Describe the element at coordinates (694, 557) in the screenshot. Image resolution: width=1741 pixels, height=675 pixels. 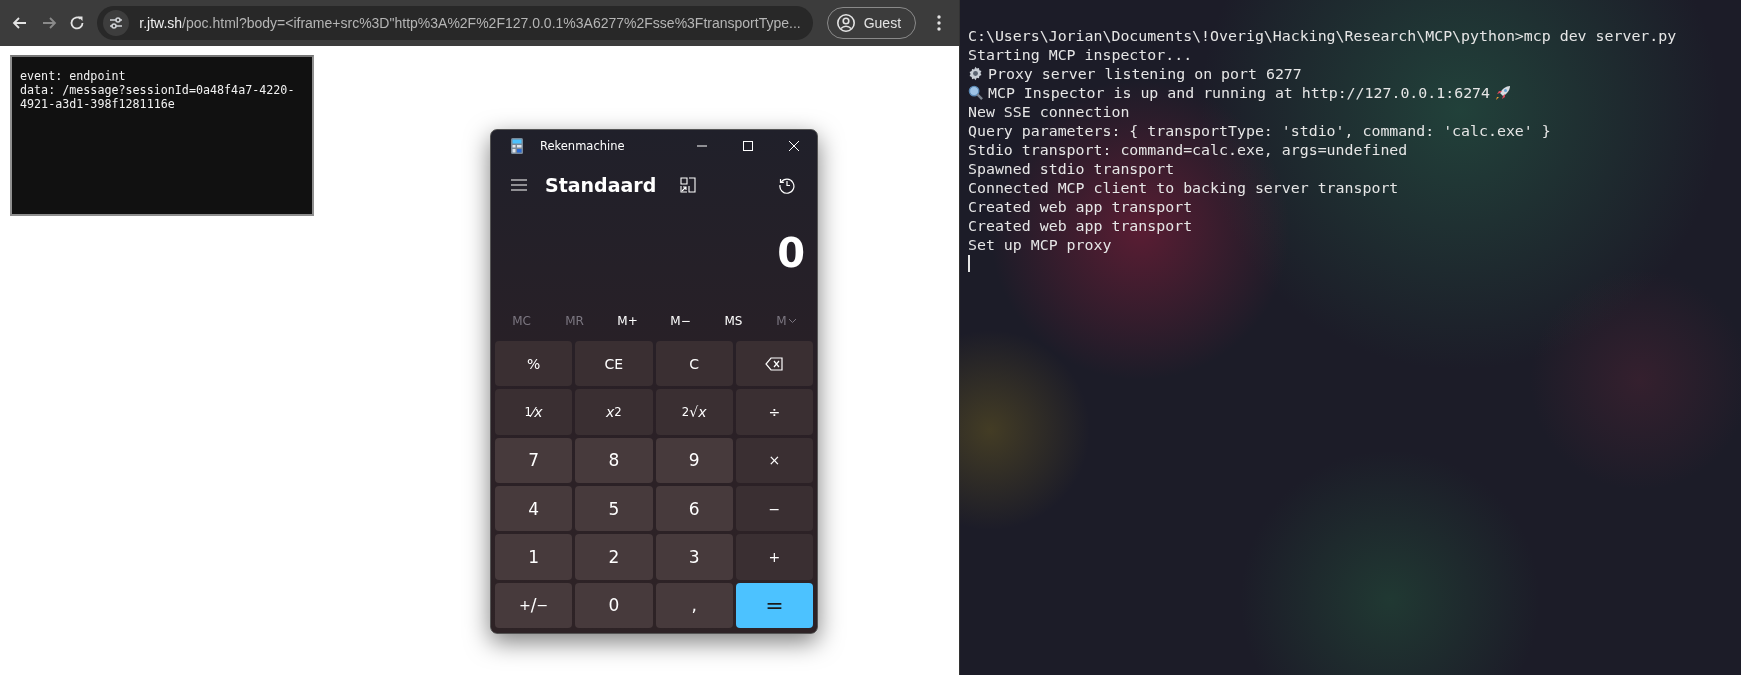
I see `digit-button: 3` at that location.